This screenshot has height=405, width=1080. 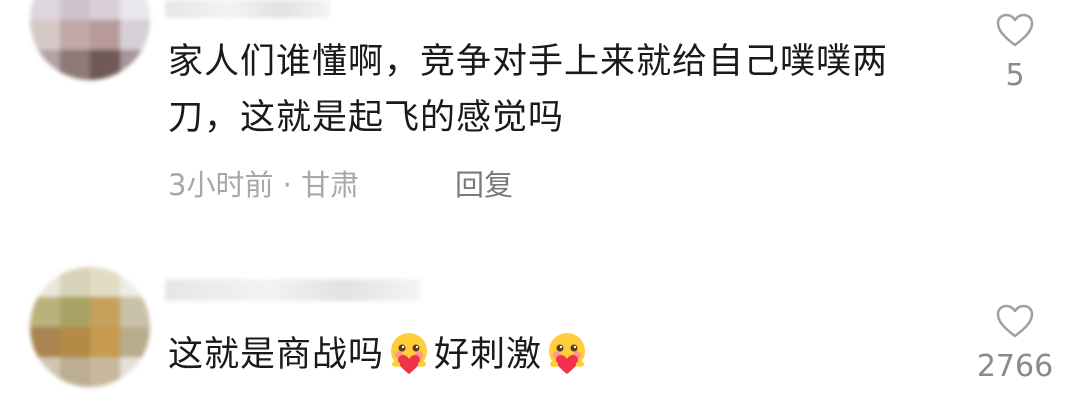 What do you see at coordinates (488, 355) in the screenshot?
I see `comment-text-part: 好刺激` at bounding box center [488, 355].